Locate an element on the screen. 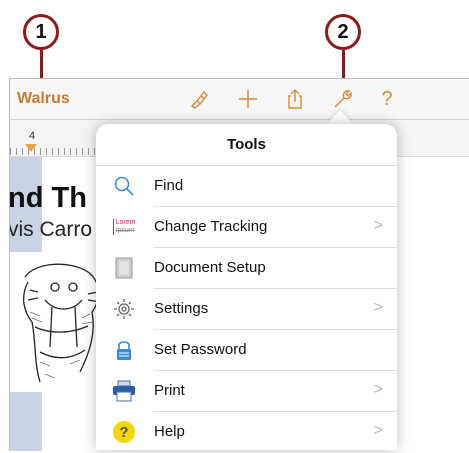  gear-icon is located at coordinates (124, 309).